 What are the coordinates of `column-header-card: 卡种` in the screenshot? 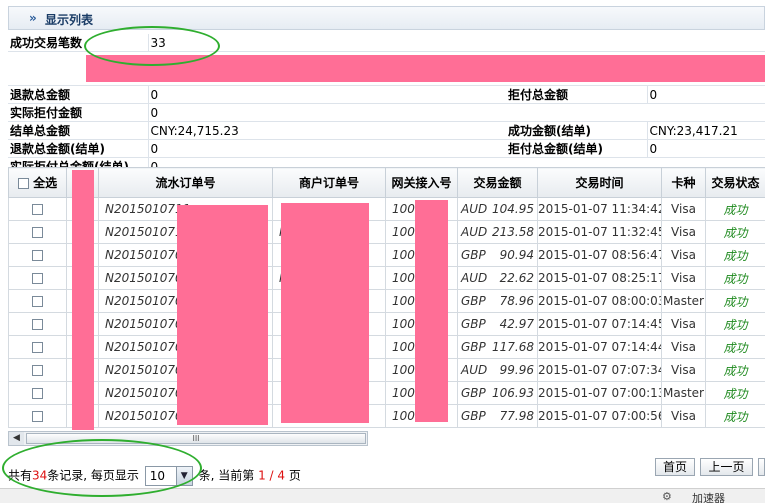 It's located at (683, 182).